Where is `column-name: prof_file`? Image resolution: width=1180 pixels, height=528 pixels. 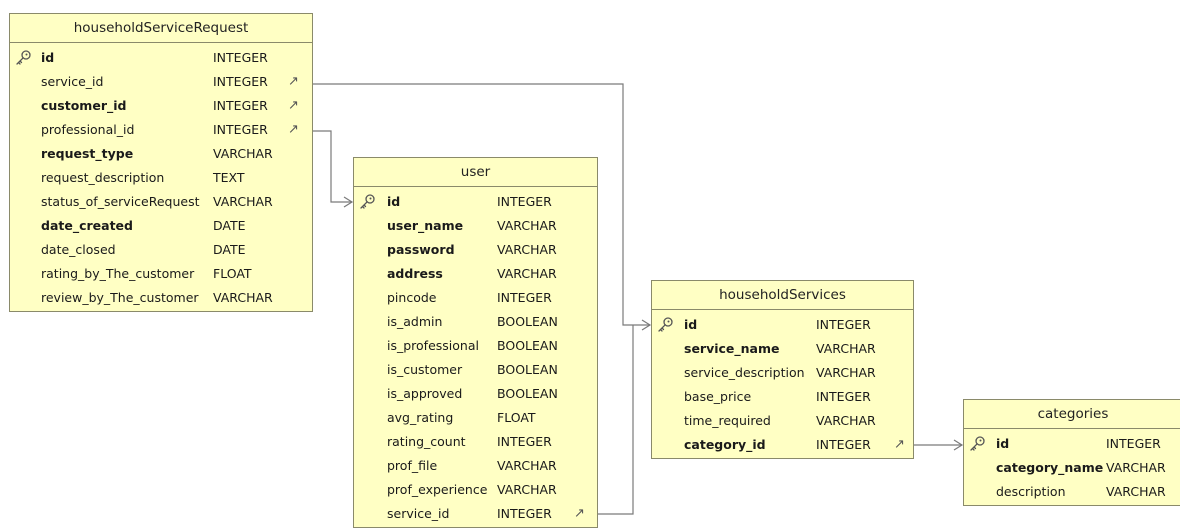
column-name: prof_file is located at coordinates (412, 465).